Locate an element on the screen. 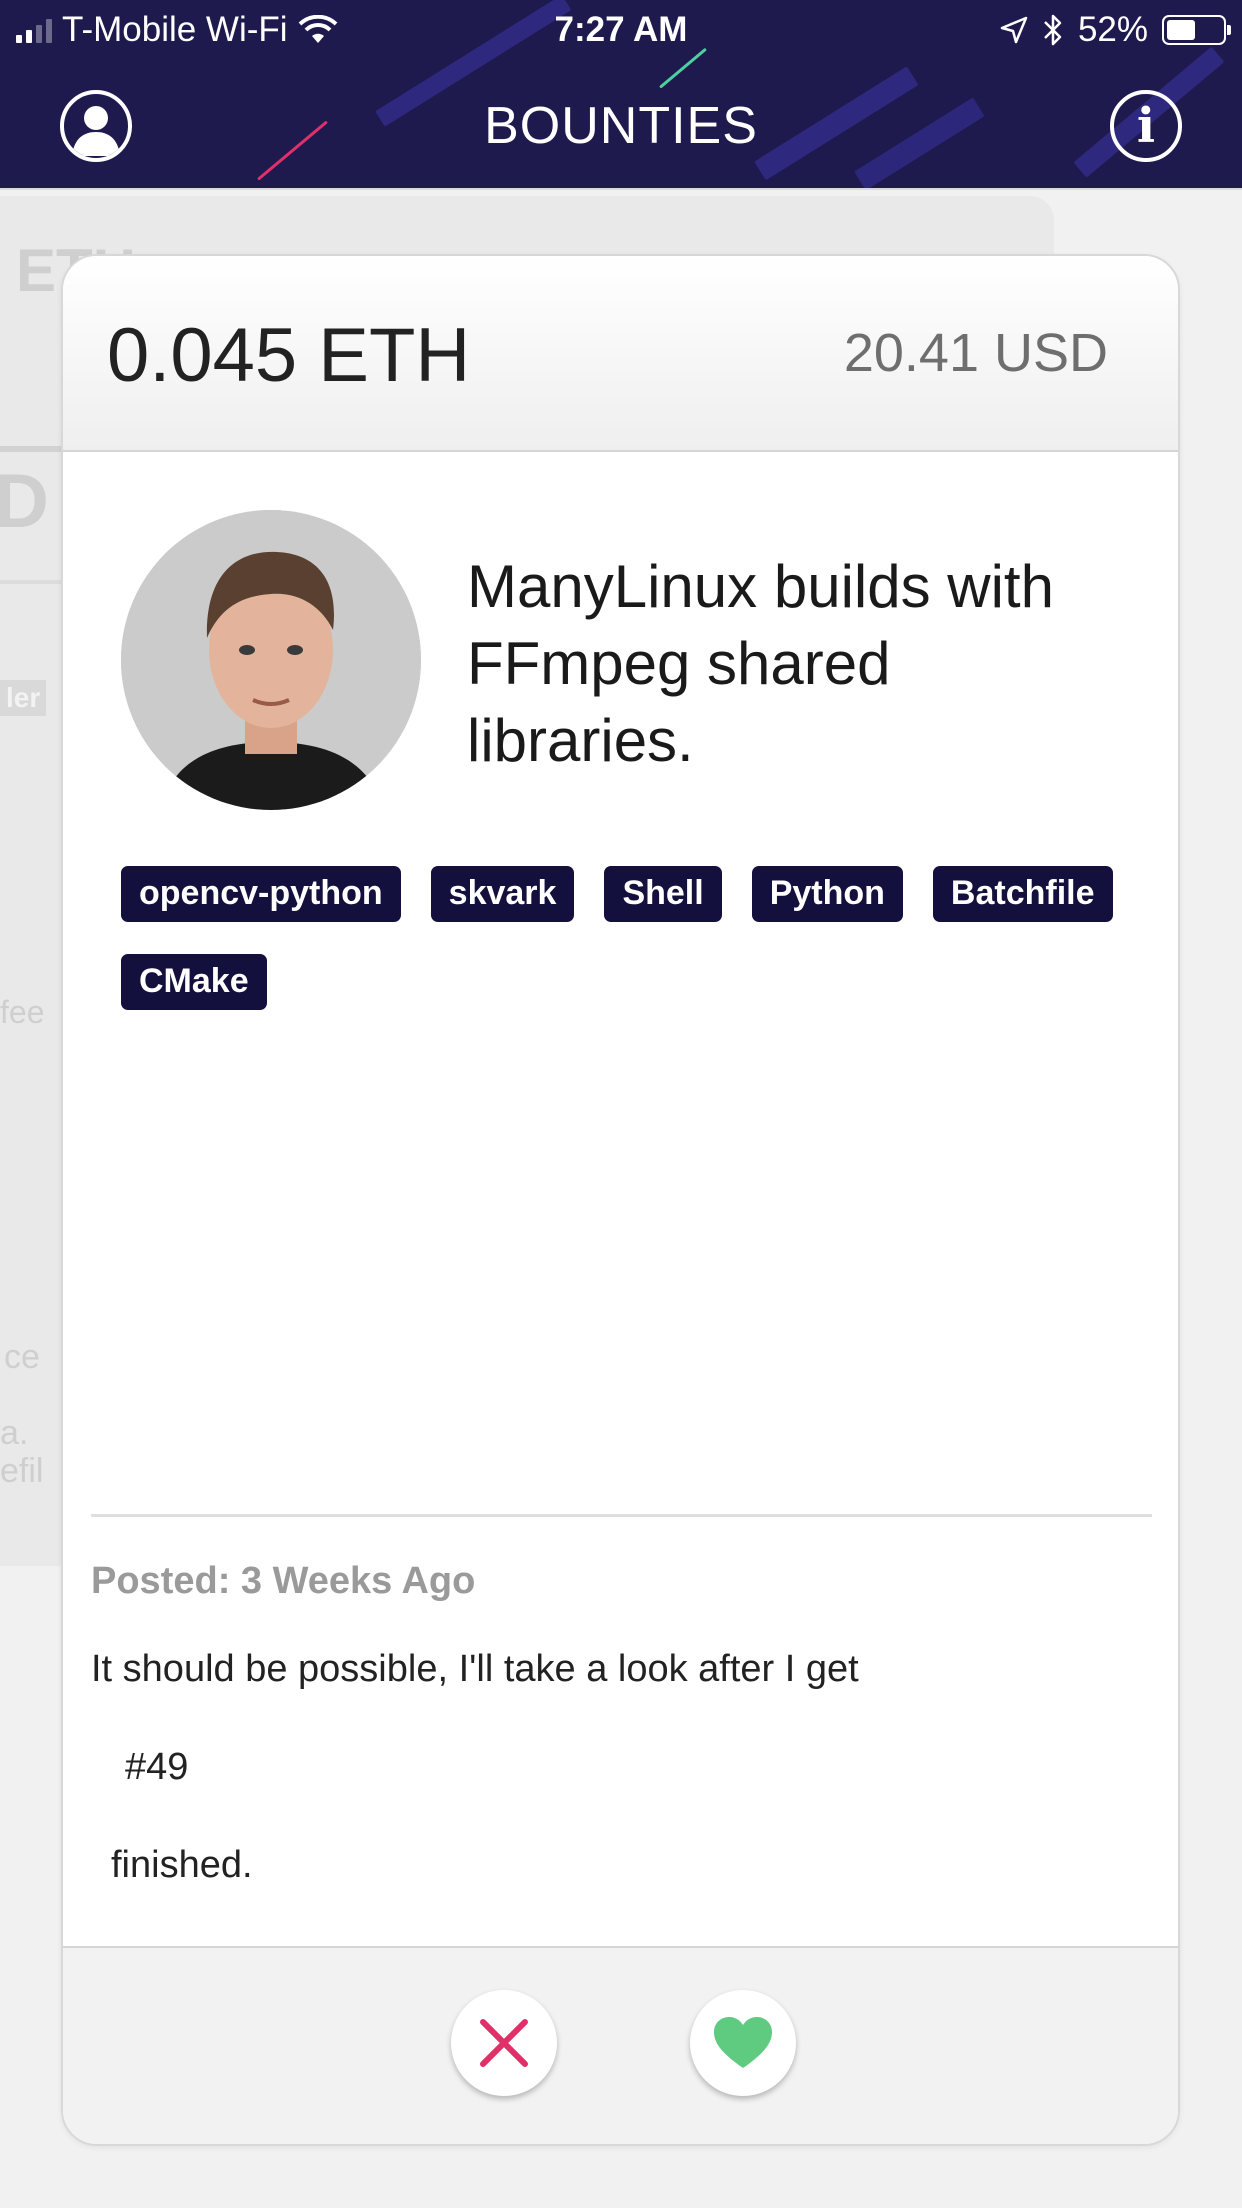 This screenshot has height=2208, width=1242. page-title: BOUNTIES is located at coordinates (621, 126).